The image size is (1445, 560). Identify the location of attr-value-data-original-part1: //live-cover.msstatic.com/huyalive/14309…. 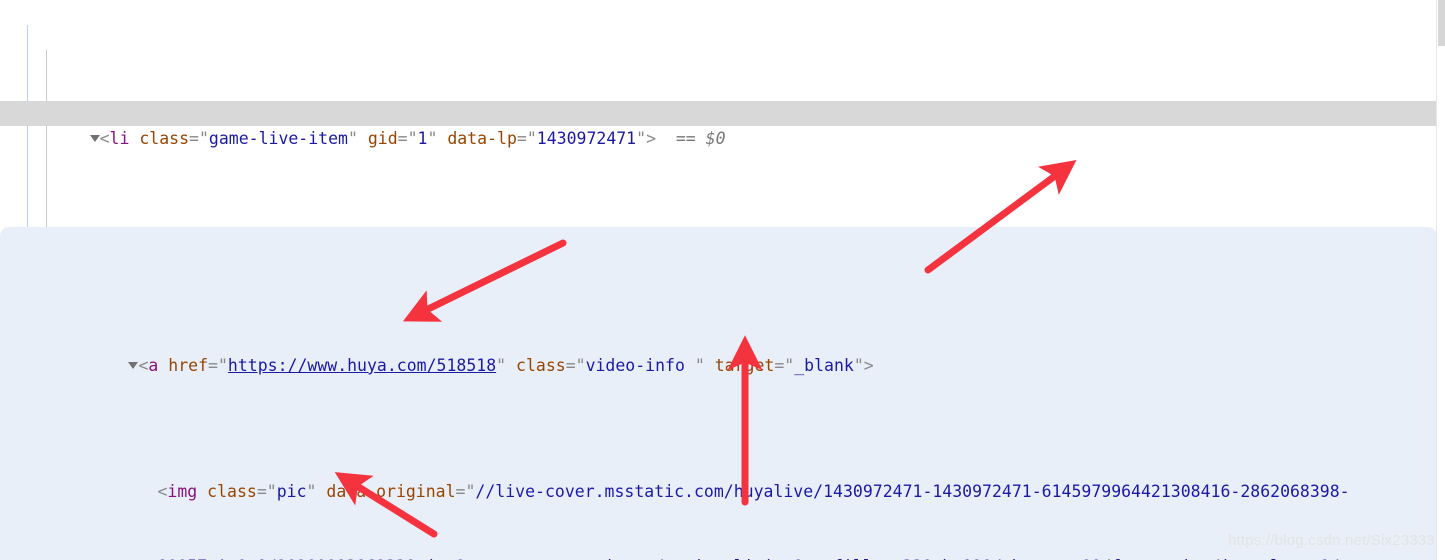
(912, 491).